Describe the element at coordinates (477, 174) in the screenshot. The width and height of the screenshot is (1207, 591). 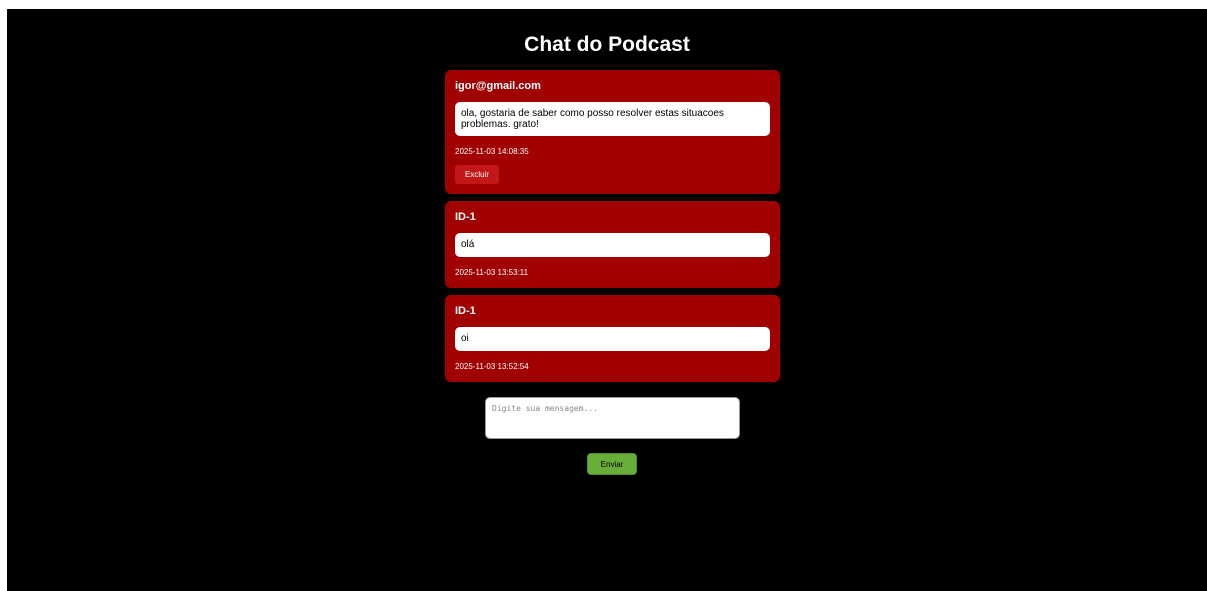
I see `delete-message-button: Excluir` at that location.